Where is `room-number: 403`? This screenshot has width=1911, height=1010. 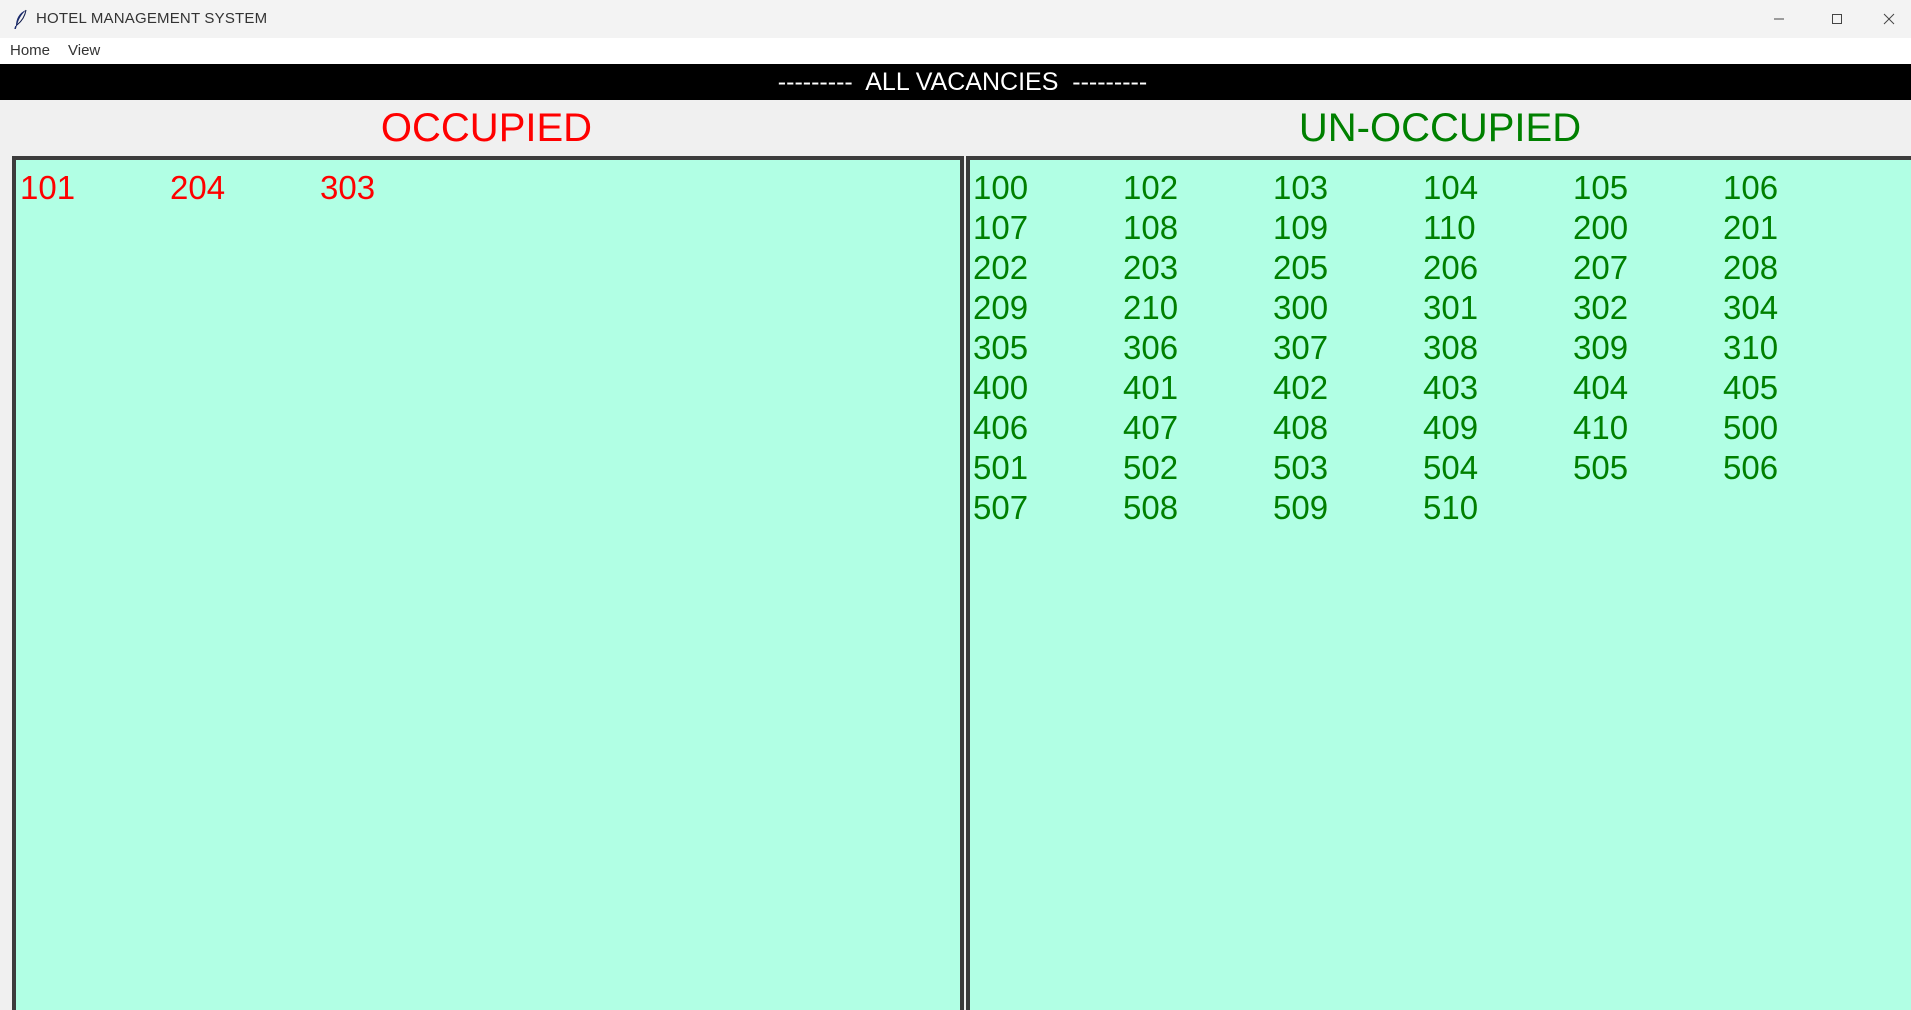 room-number: 403 is located at coordinates (1451, 387).